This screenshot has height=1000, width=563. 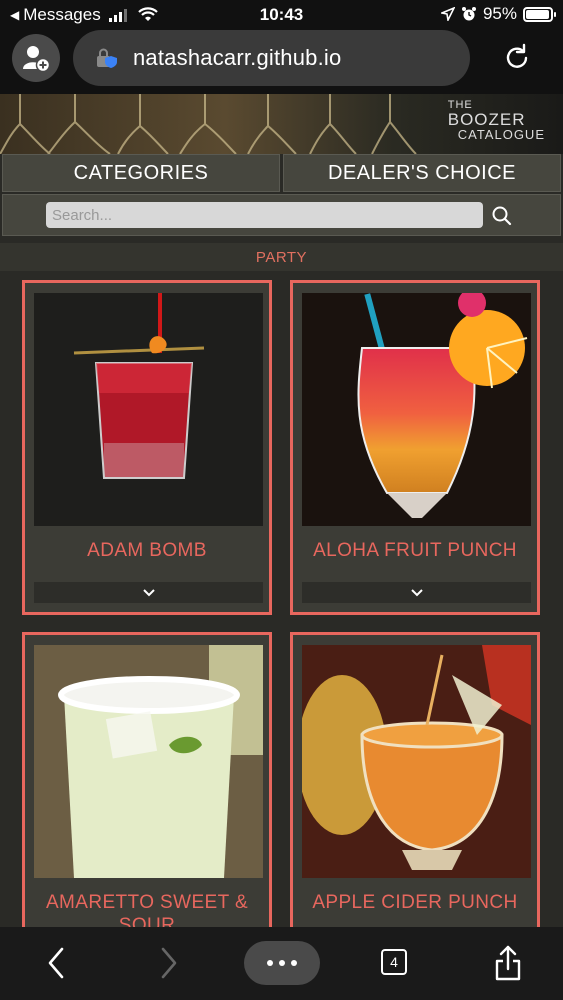 I want to click on categories-button: CATEGORIES, so click(x=141, y=173).